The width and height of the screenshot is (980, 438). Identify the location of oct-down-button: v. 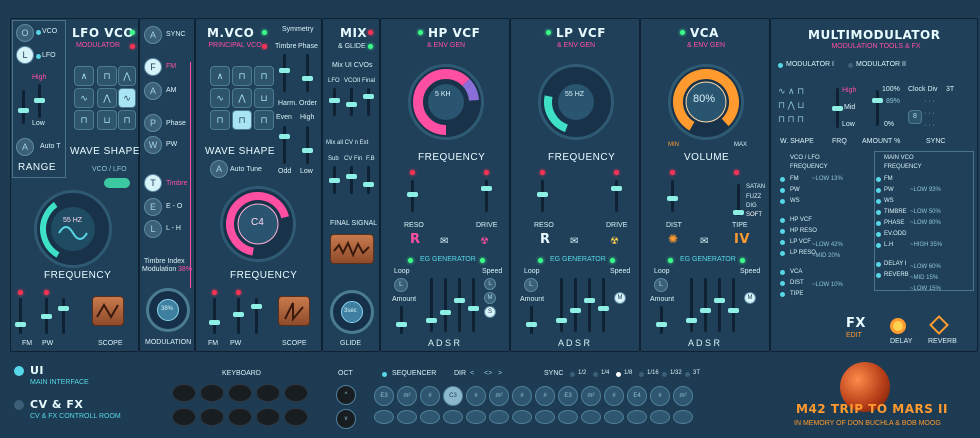
(346, 419).